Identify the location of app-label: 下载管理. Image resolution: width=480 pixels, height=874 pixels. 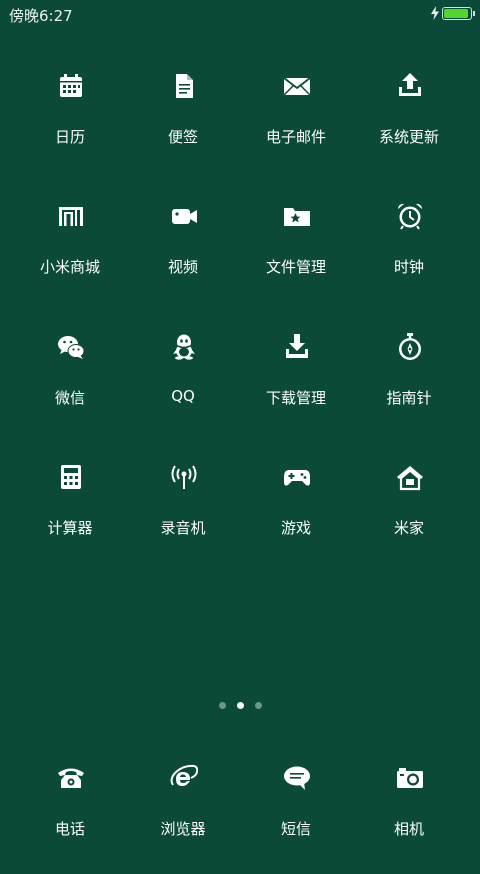
(295, 398).